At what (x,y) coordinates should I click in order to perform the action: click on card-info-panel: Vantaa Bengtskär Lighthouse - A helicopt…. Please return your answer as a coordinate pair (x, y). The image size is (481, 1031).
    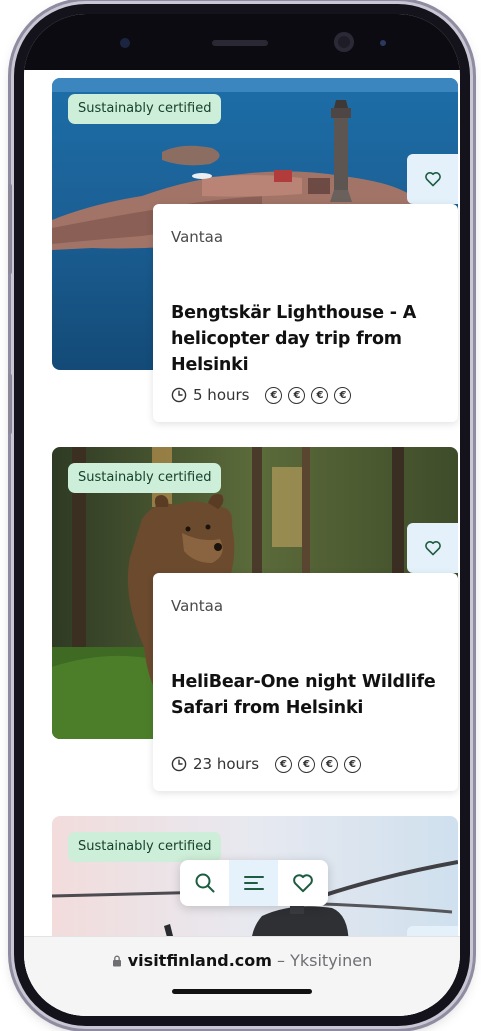
    Looking at the image, I should click on (305, 313).